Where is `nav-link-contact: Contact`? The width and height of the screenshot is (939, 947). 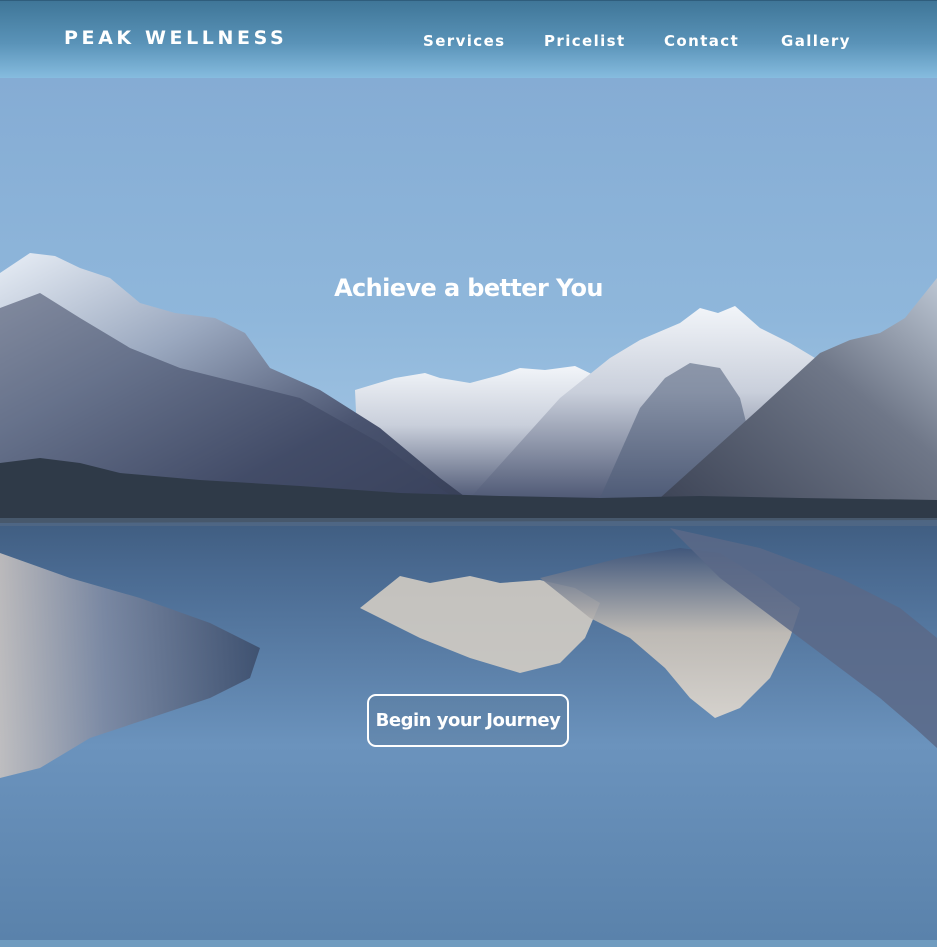
nav-link-contact: Contact is located at coordinates (701, 41).